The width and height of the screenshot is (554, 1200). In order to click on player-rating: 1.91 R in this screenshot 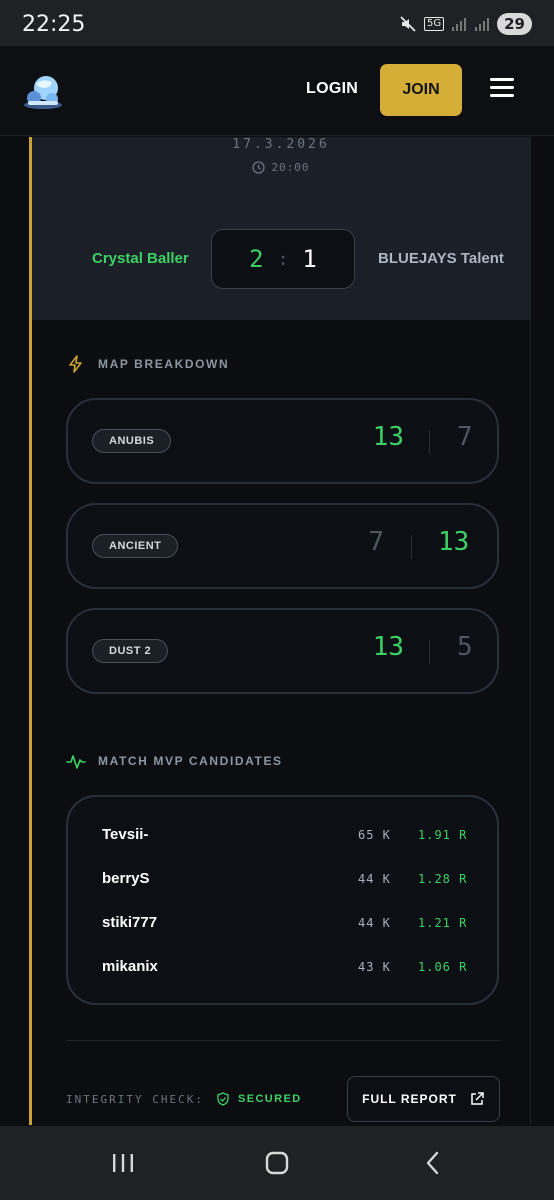, I will do `click(443, 835)`.